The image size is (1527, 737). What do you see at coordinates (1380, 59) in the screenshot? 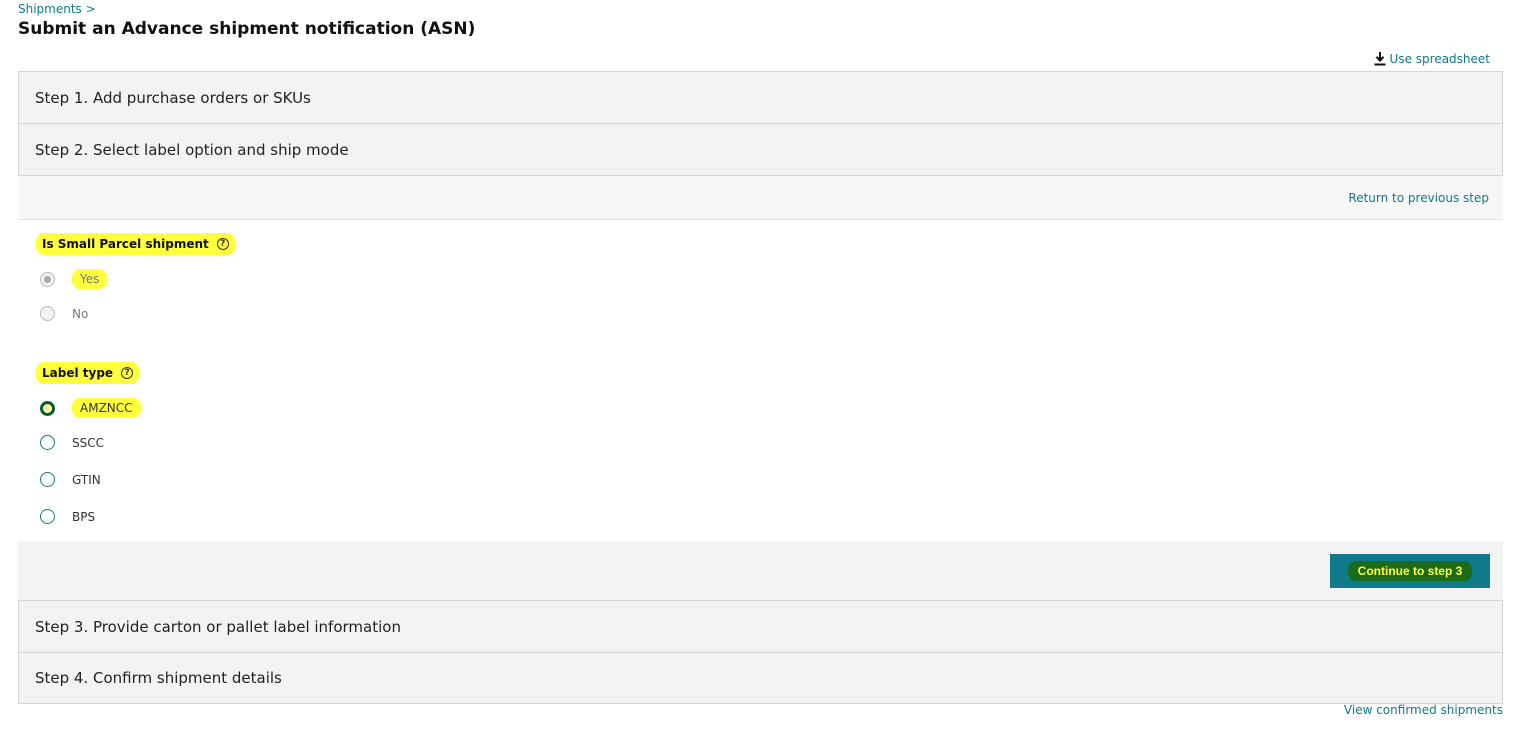
I see `download-icon` at bounding box center [1380, 59].